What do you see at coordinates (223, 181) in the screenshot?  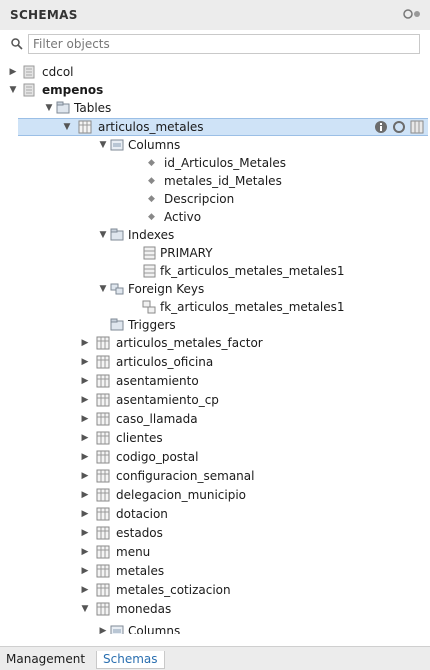 I see `column-label: metales_id_Metales` at bounding box center [223, 181].